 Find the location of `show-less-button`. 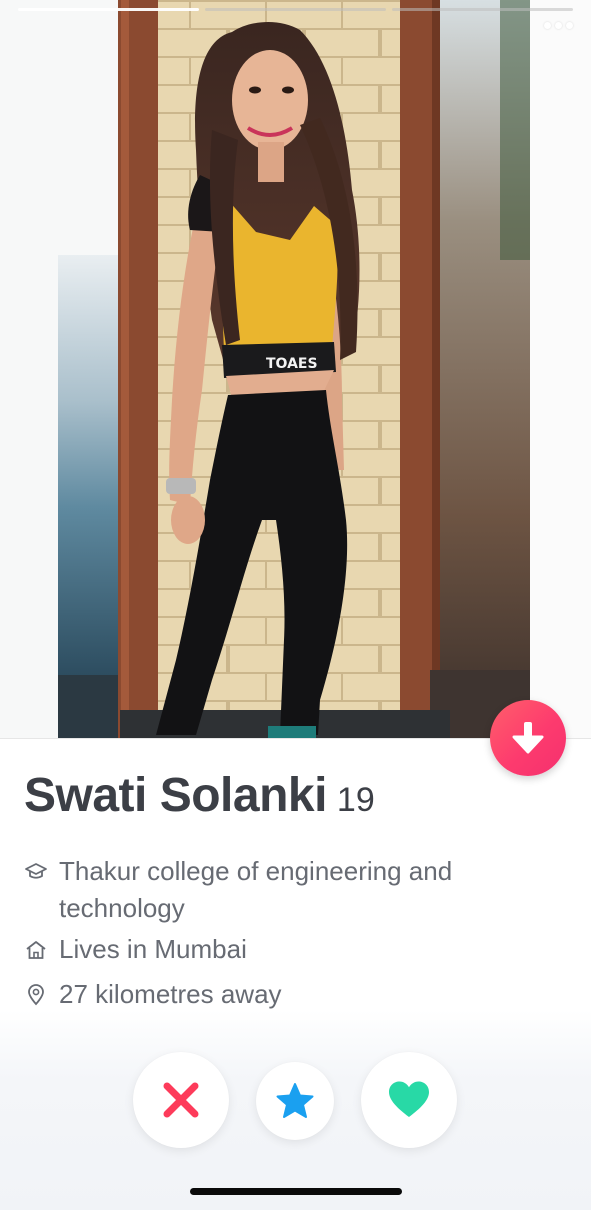

show-less-button is located at coordinates (528, 738).